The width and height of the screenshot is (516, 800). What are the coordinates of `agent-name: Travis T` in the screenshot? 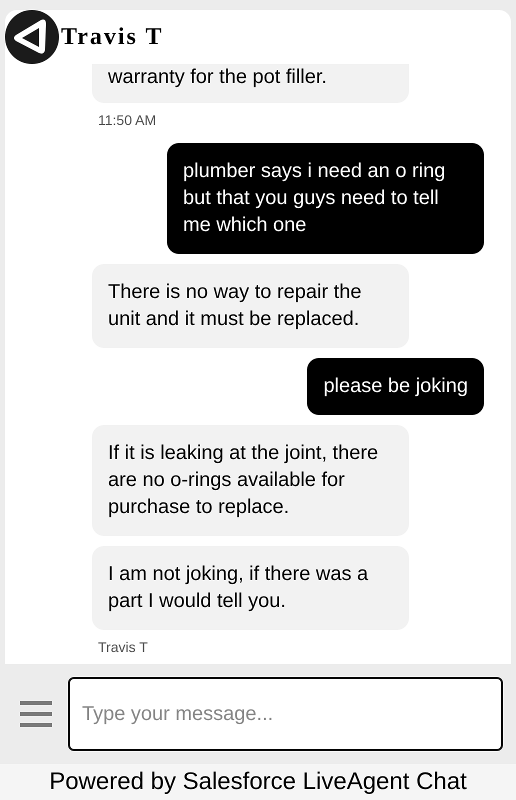 It's located at (112, 37).